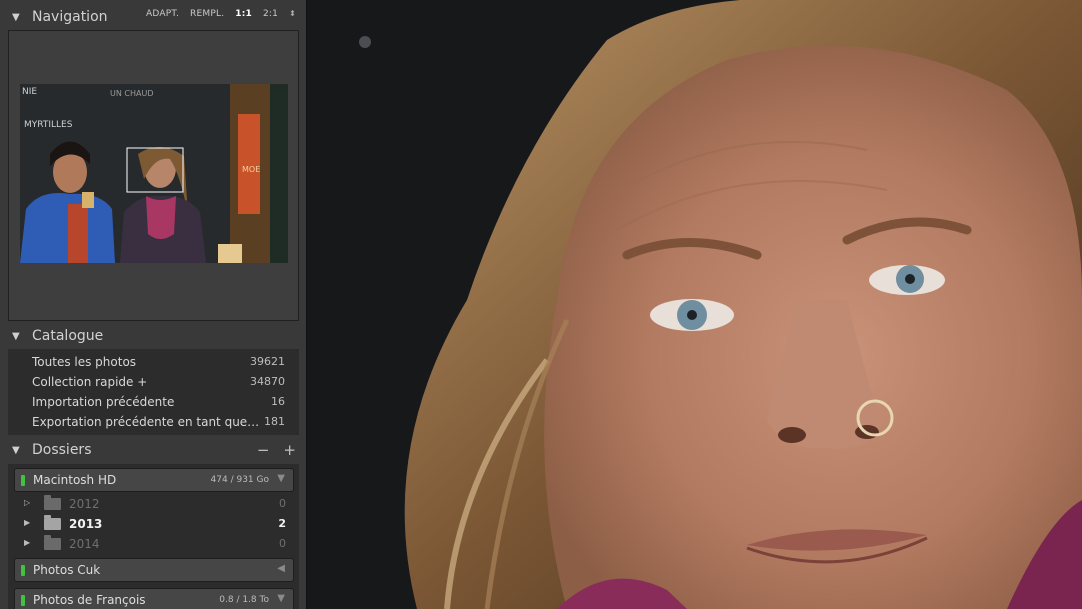 Image resolution: width=1082 pixels, height=609 pixels. Describe the element at coordinates (62, 450) in the screenshot. I see `dossiers-title: Dossiers` at that location.